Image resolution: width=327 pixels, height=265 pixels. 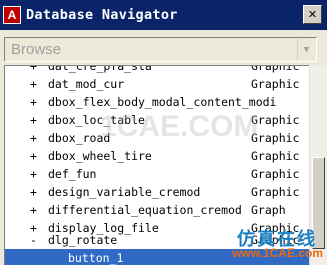 I want to click on item-name: dbox_wheel_tire, so click(x=100, y=156).